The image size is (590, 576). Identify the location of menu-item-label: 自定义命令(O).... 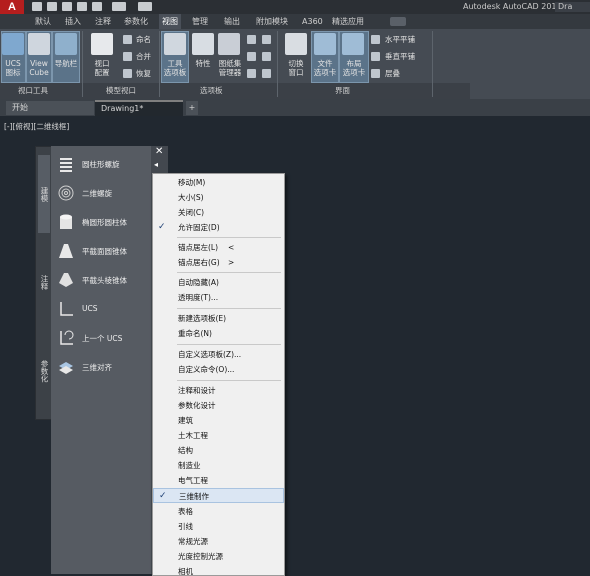
(206, 369).